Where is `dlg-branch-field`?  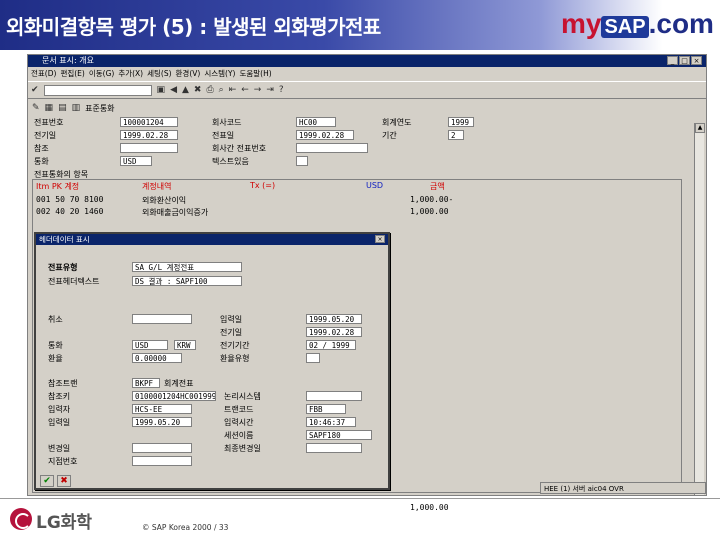
dlg-branch-field is located at coordinates (162, 461).